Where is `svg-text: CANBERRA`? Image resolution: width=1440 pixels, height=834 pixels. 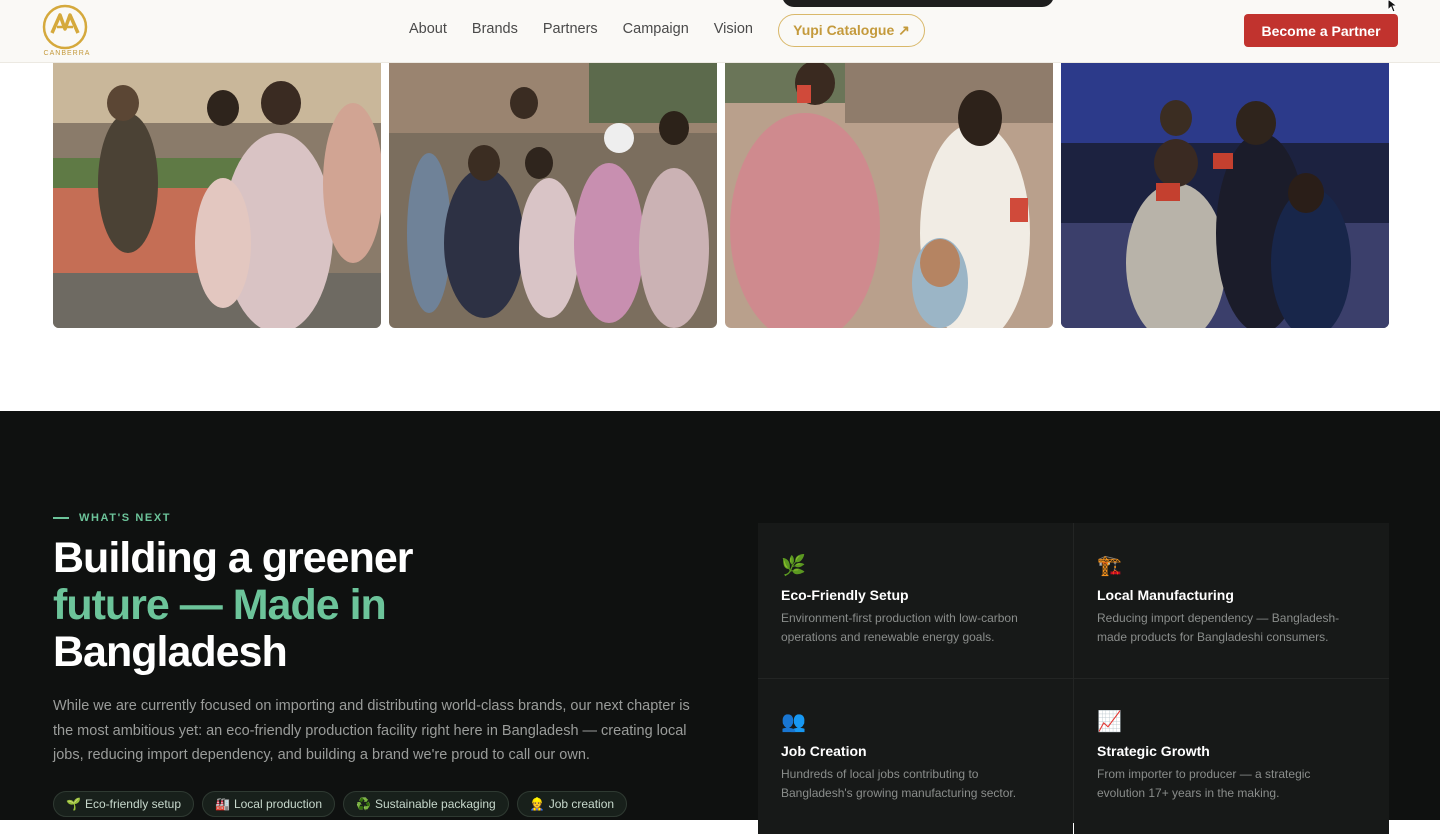 svg-text: CANBERRA is located at coordinates (67, 53).